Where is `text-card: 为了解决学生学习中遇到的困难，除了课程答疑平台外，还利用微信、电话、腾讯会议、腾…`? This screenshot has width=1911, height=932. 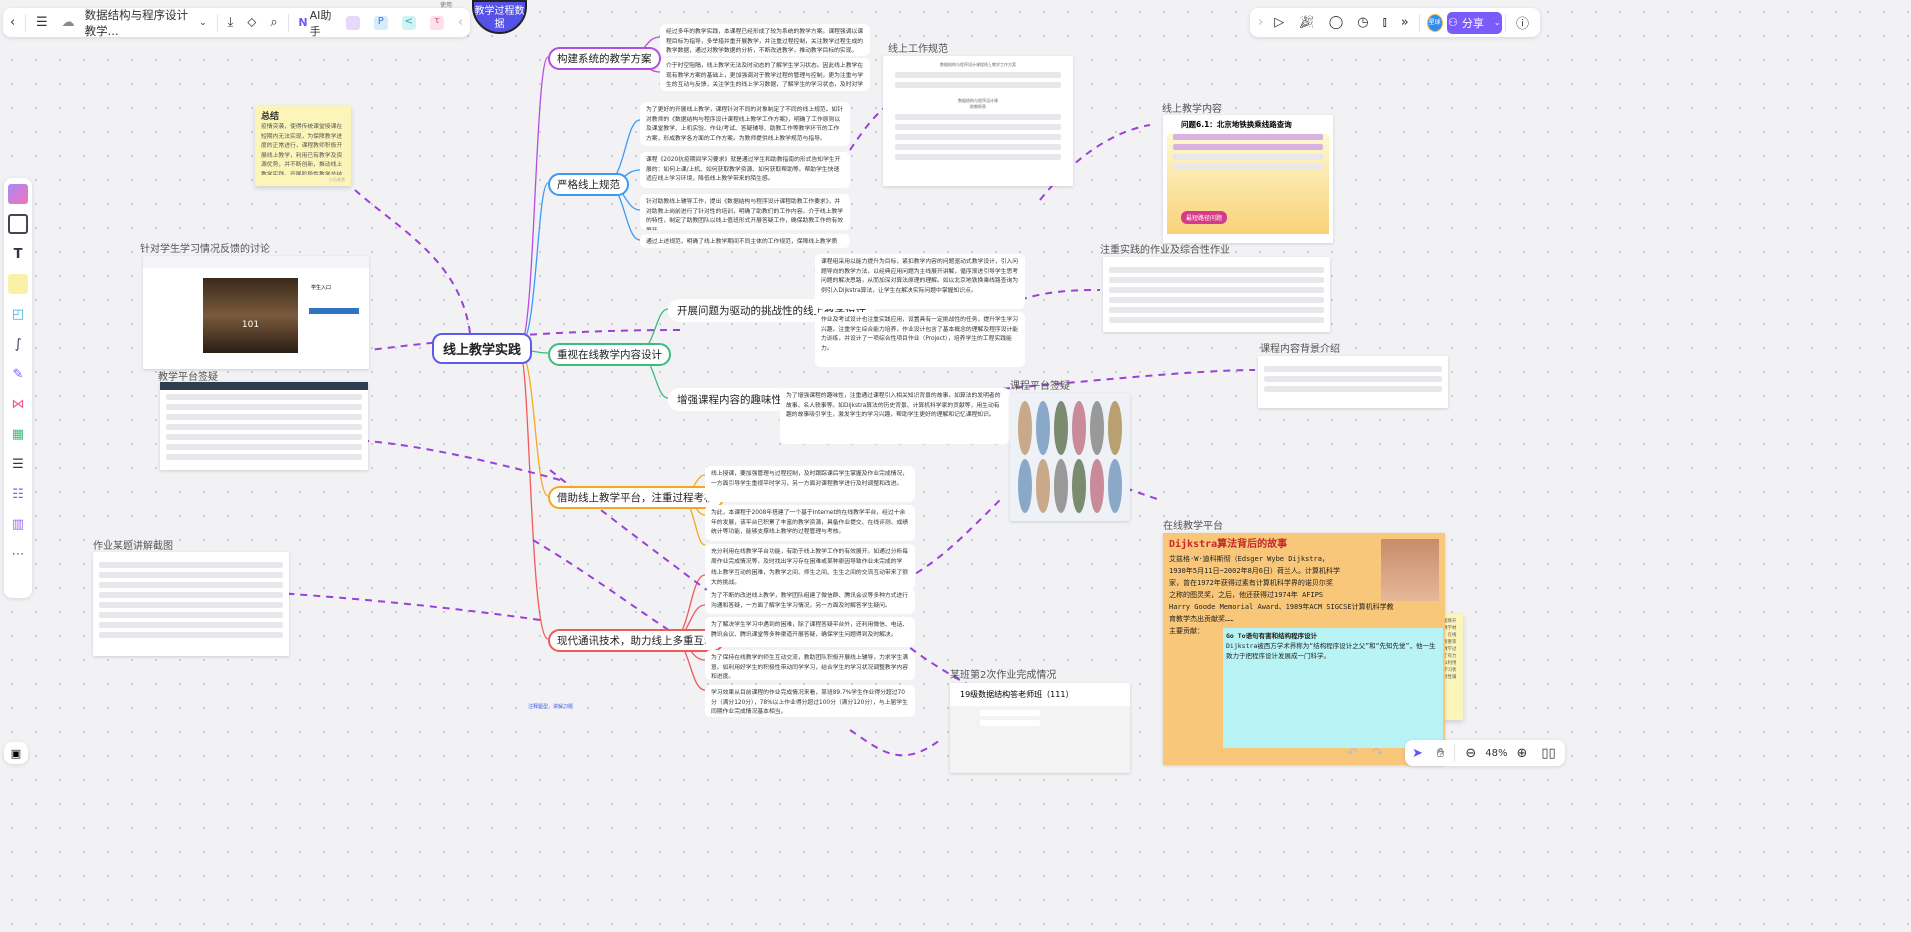
text-card: 为了解决学生学习中遇到的困难，除了课程答疑平台外，还利用微信、电话、腾讯会议、腾… is located at coordinates (810, 632).